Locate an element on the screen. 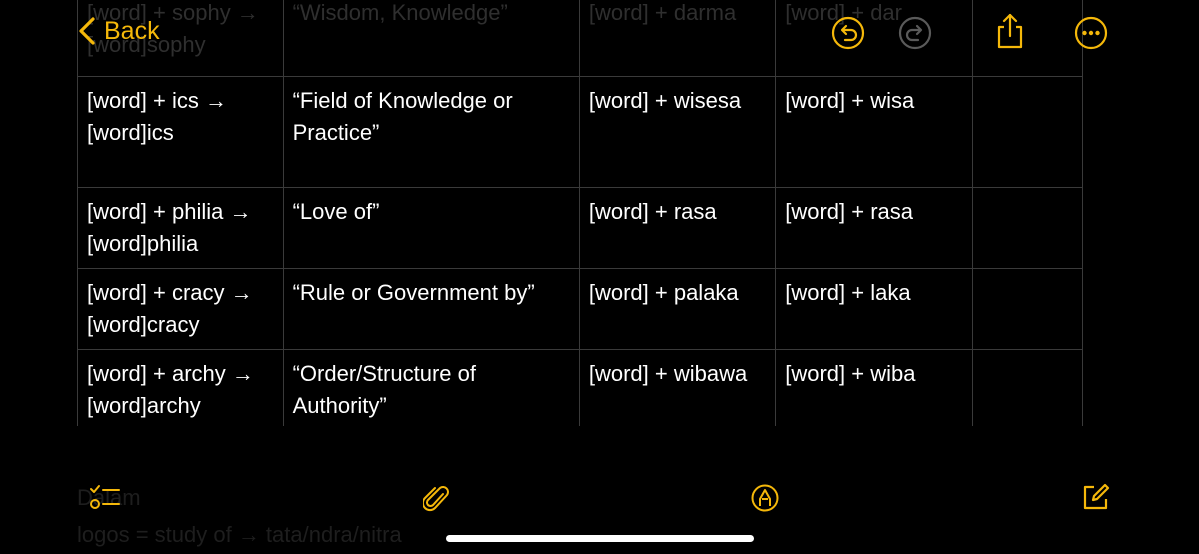  checklist-icon is located at coordinates (105, 497).